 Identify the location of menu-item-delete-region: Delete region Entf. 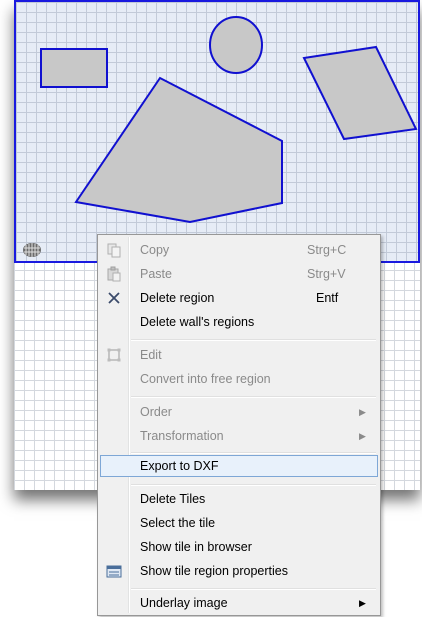
(239, 298).